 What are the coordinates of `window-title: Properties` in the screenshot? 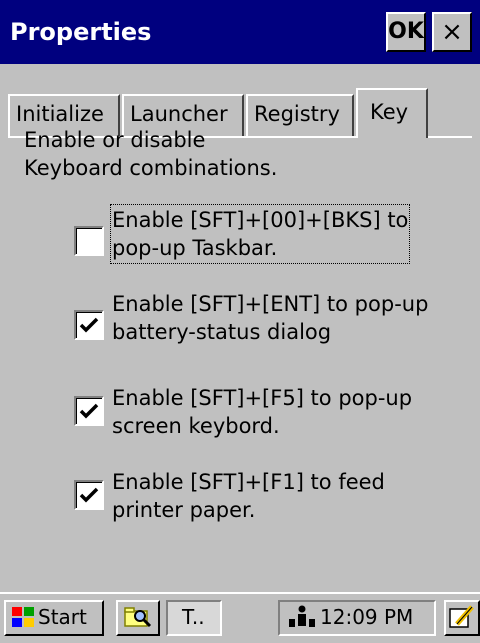 It's located at (81, 32).